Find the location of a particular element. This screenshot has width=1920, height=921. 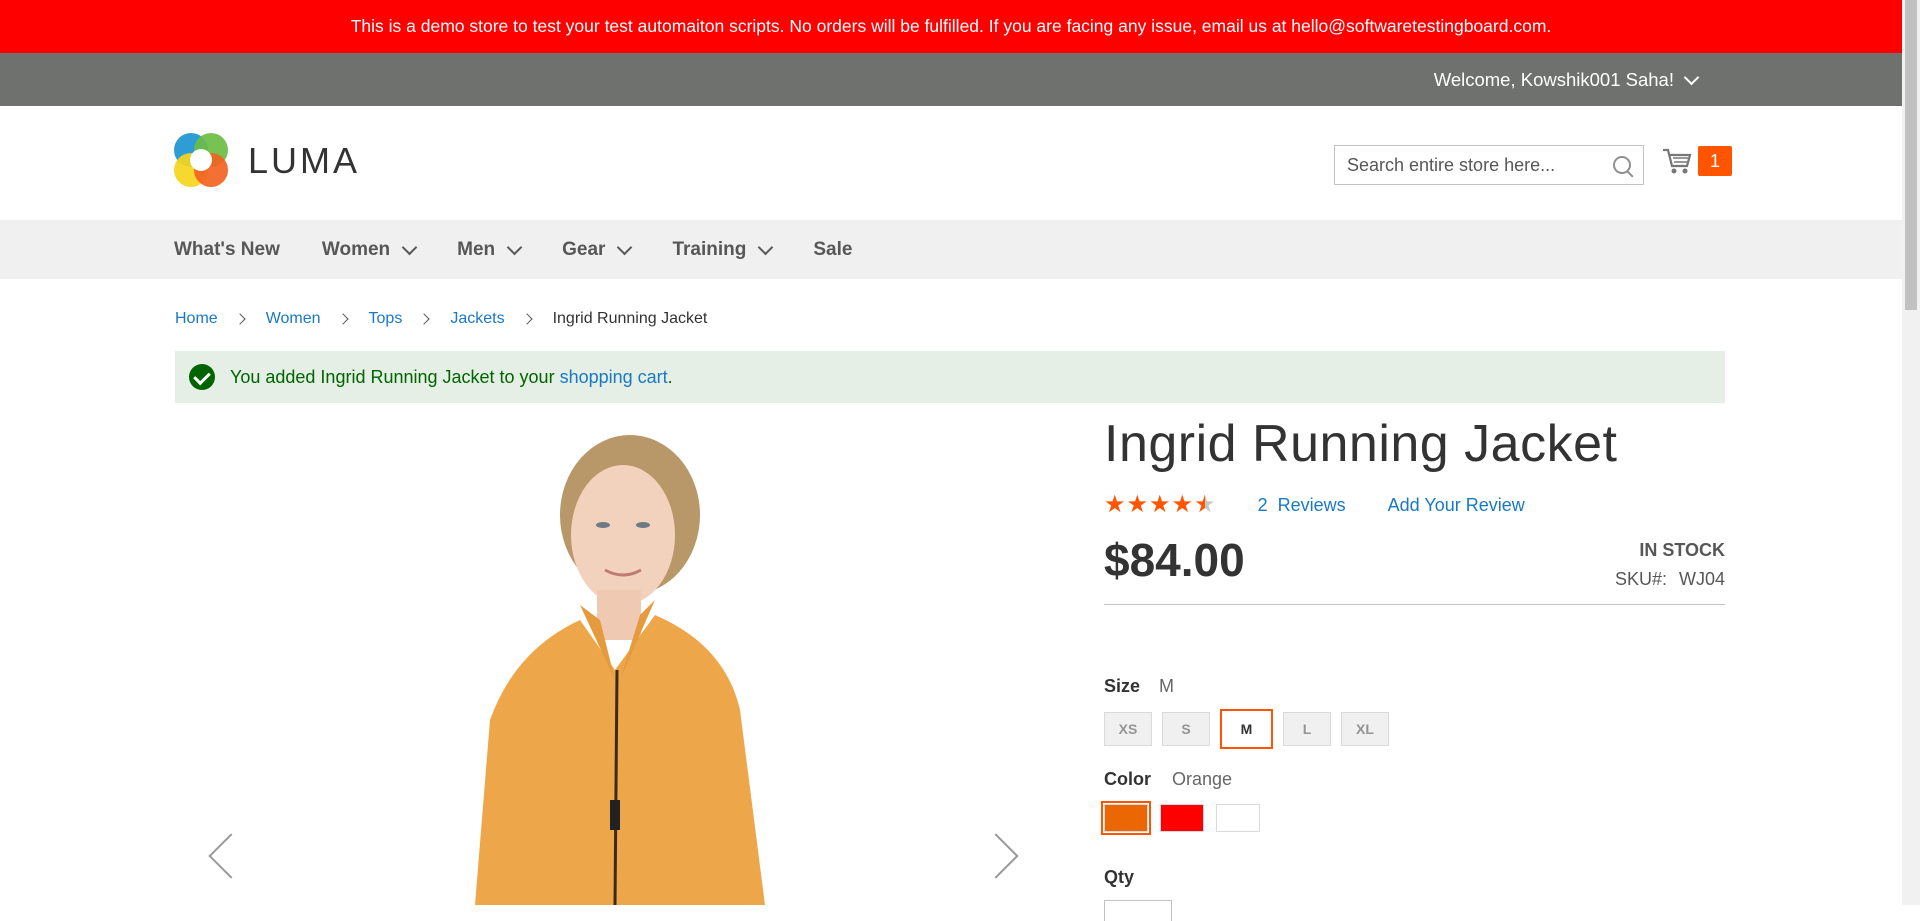

sku-value: WJ04 is located at coordinates (1701, 579).